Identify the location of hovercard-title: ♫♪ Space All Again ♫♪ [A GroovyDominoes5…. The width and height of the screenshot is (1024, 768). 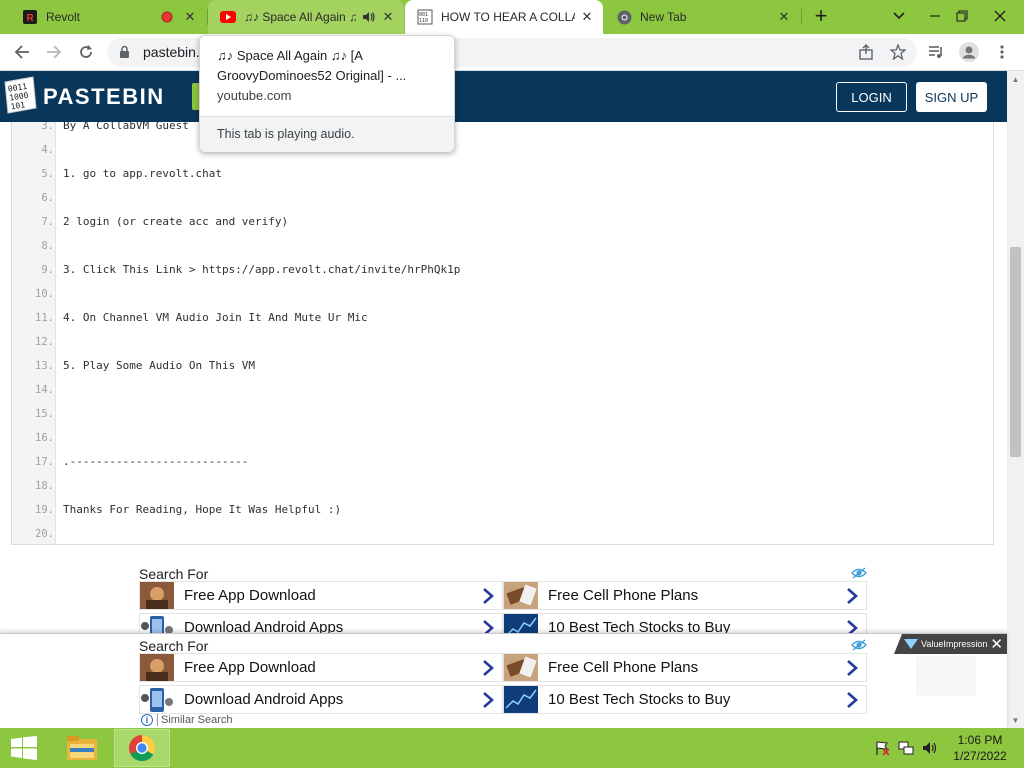
(312, 65).